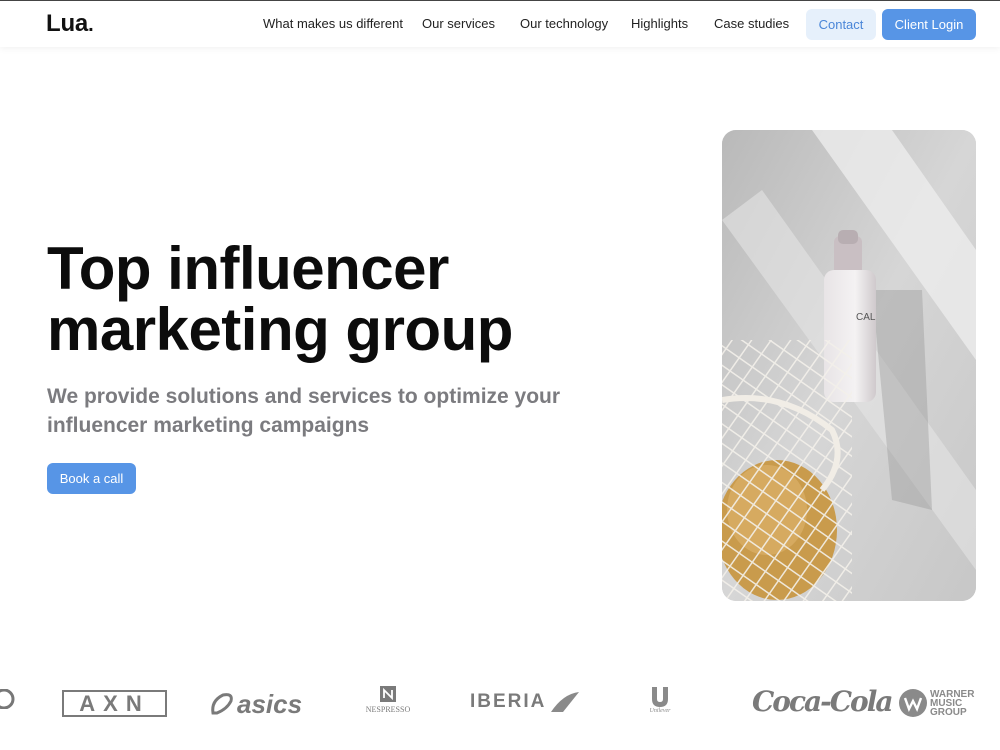  What do you see at coordinates (333, 23) in the screenshot?
I see `nav-what-makes-us-different: What makes us different` at bounding box center [333, 23].